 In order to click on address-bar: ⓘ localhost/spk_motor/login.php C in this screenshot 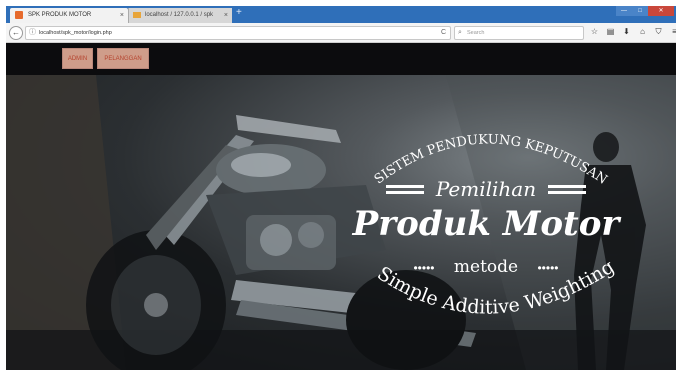, I will do `click(238, 33)`.